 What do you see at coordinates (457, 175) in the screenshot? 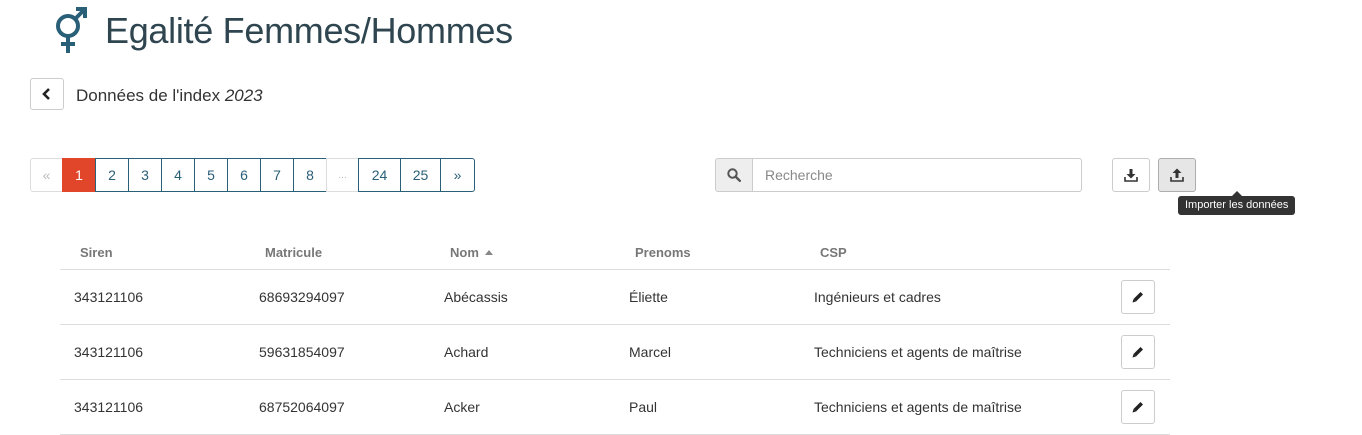
I see `page-next: »` at bounding box center [457, 175].